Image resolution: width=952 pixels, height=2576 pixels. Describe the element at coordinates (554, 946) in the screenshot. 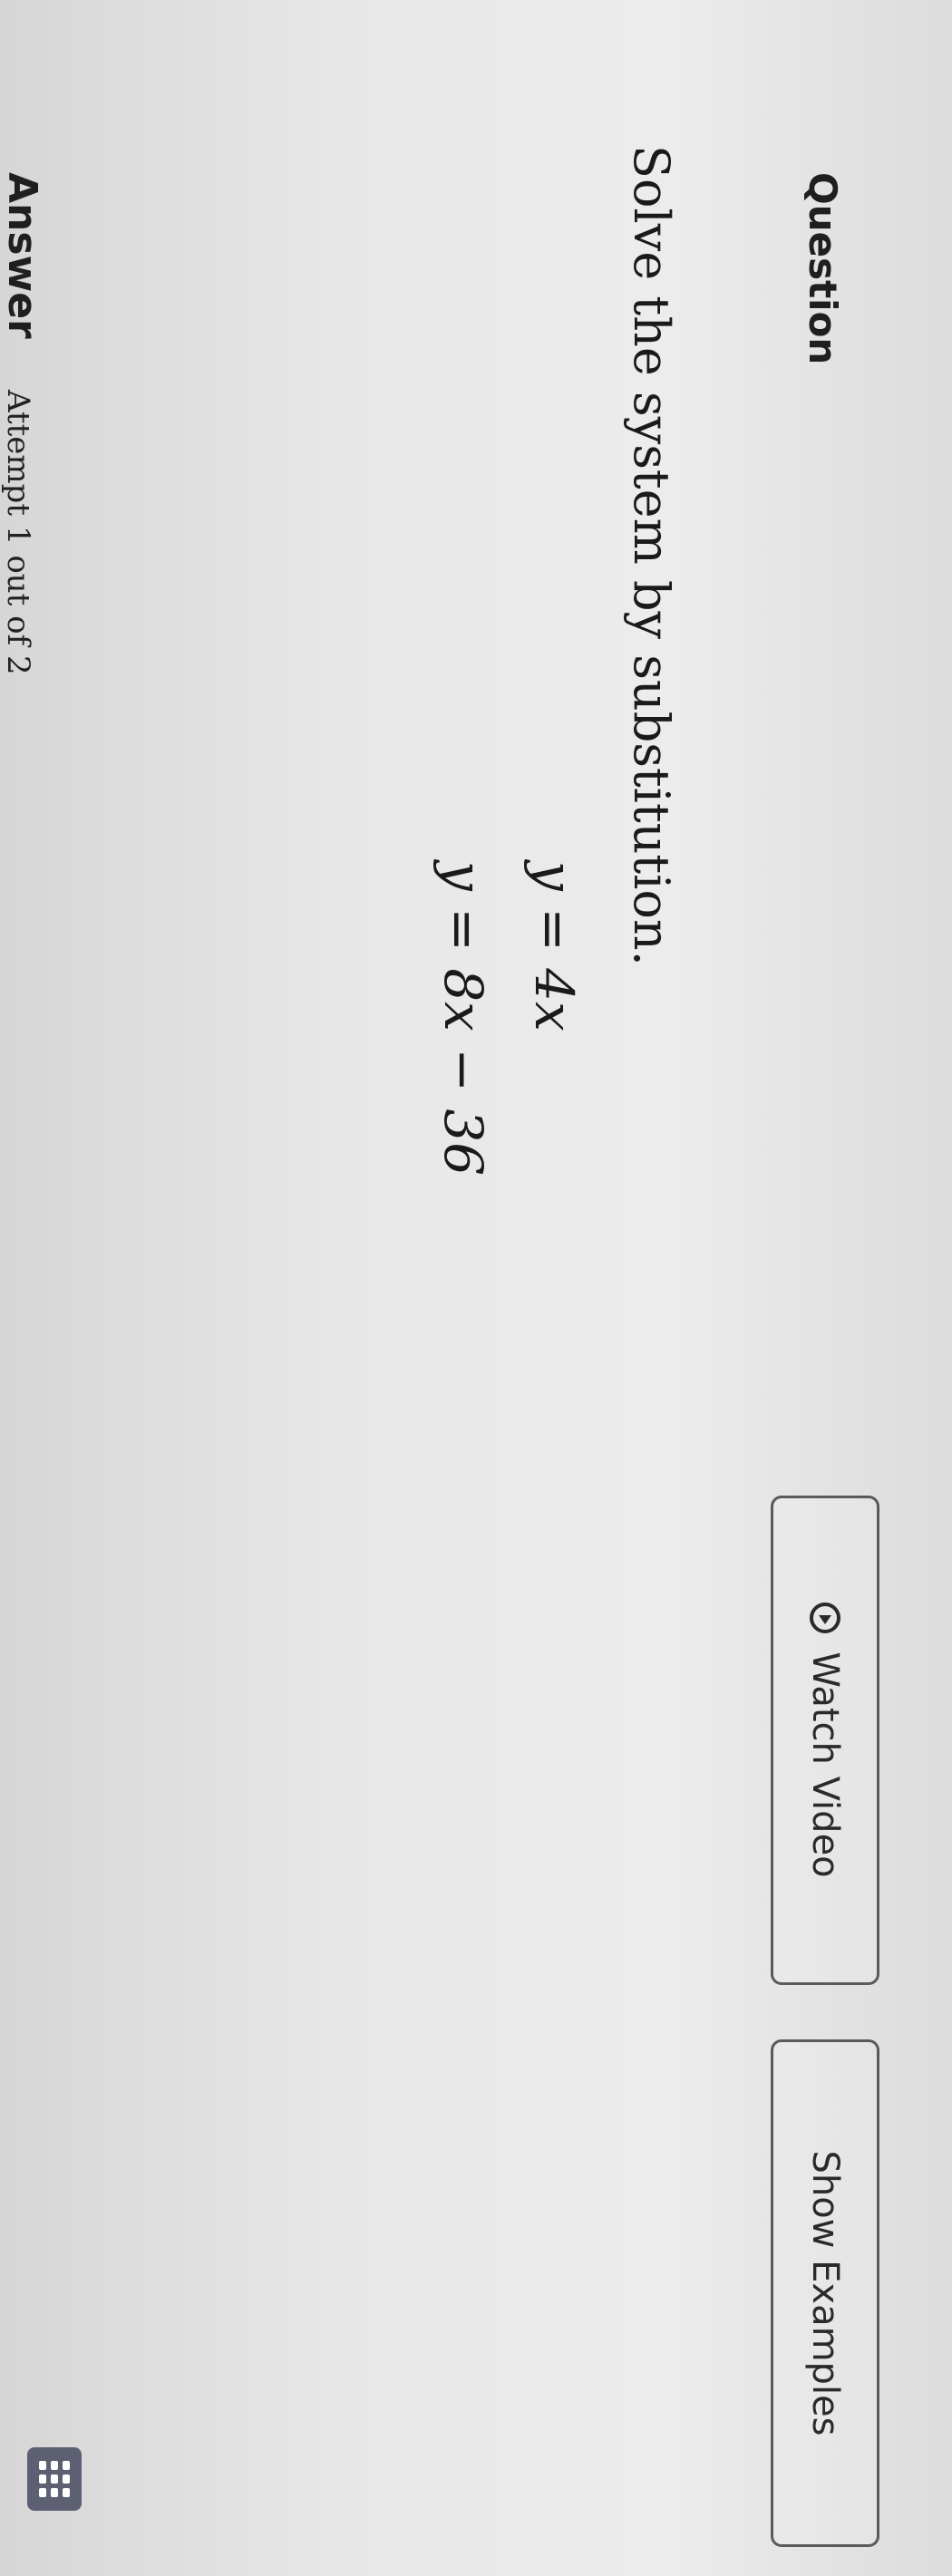

I see `equation-1: y = 4x` at that location.